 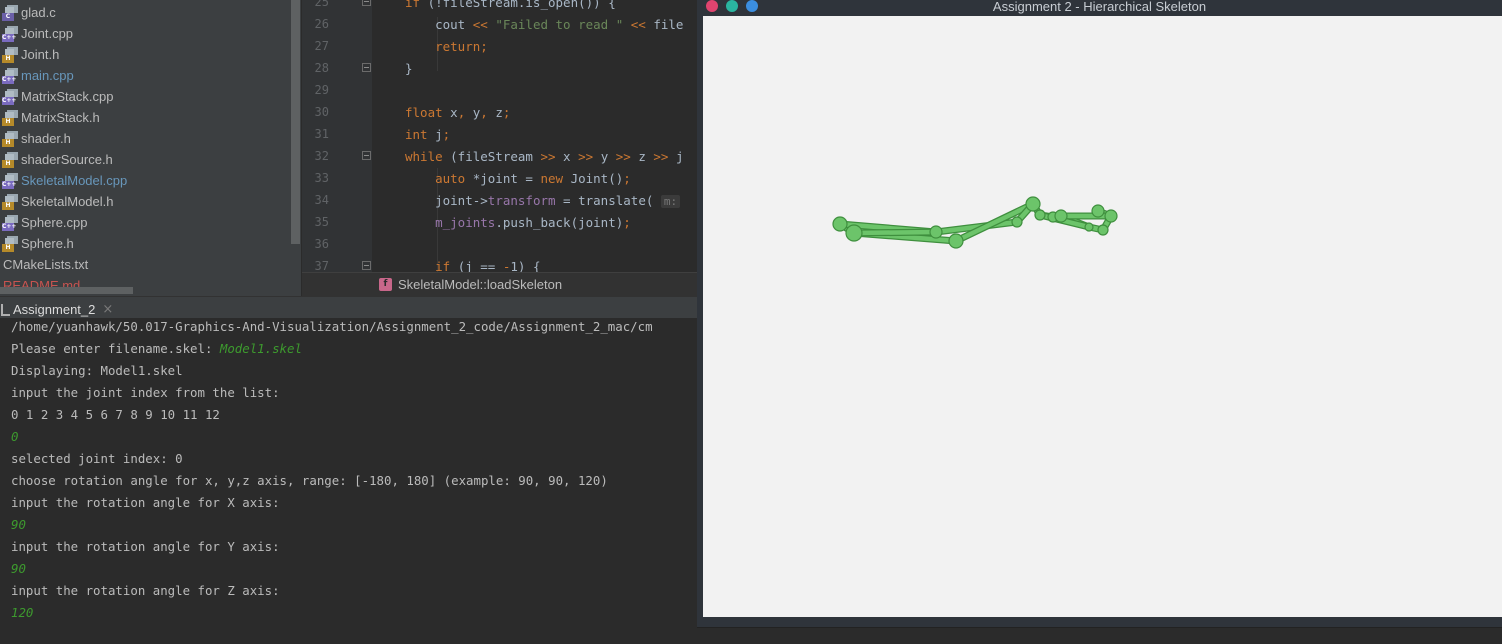 I want to click on code-line: while (fileStream >> x >> y >> z >> j, so click(x=544, y=156).